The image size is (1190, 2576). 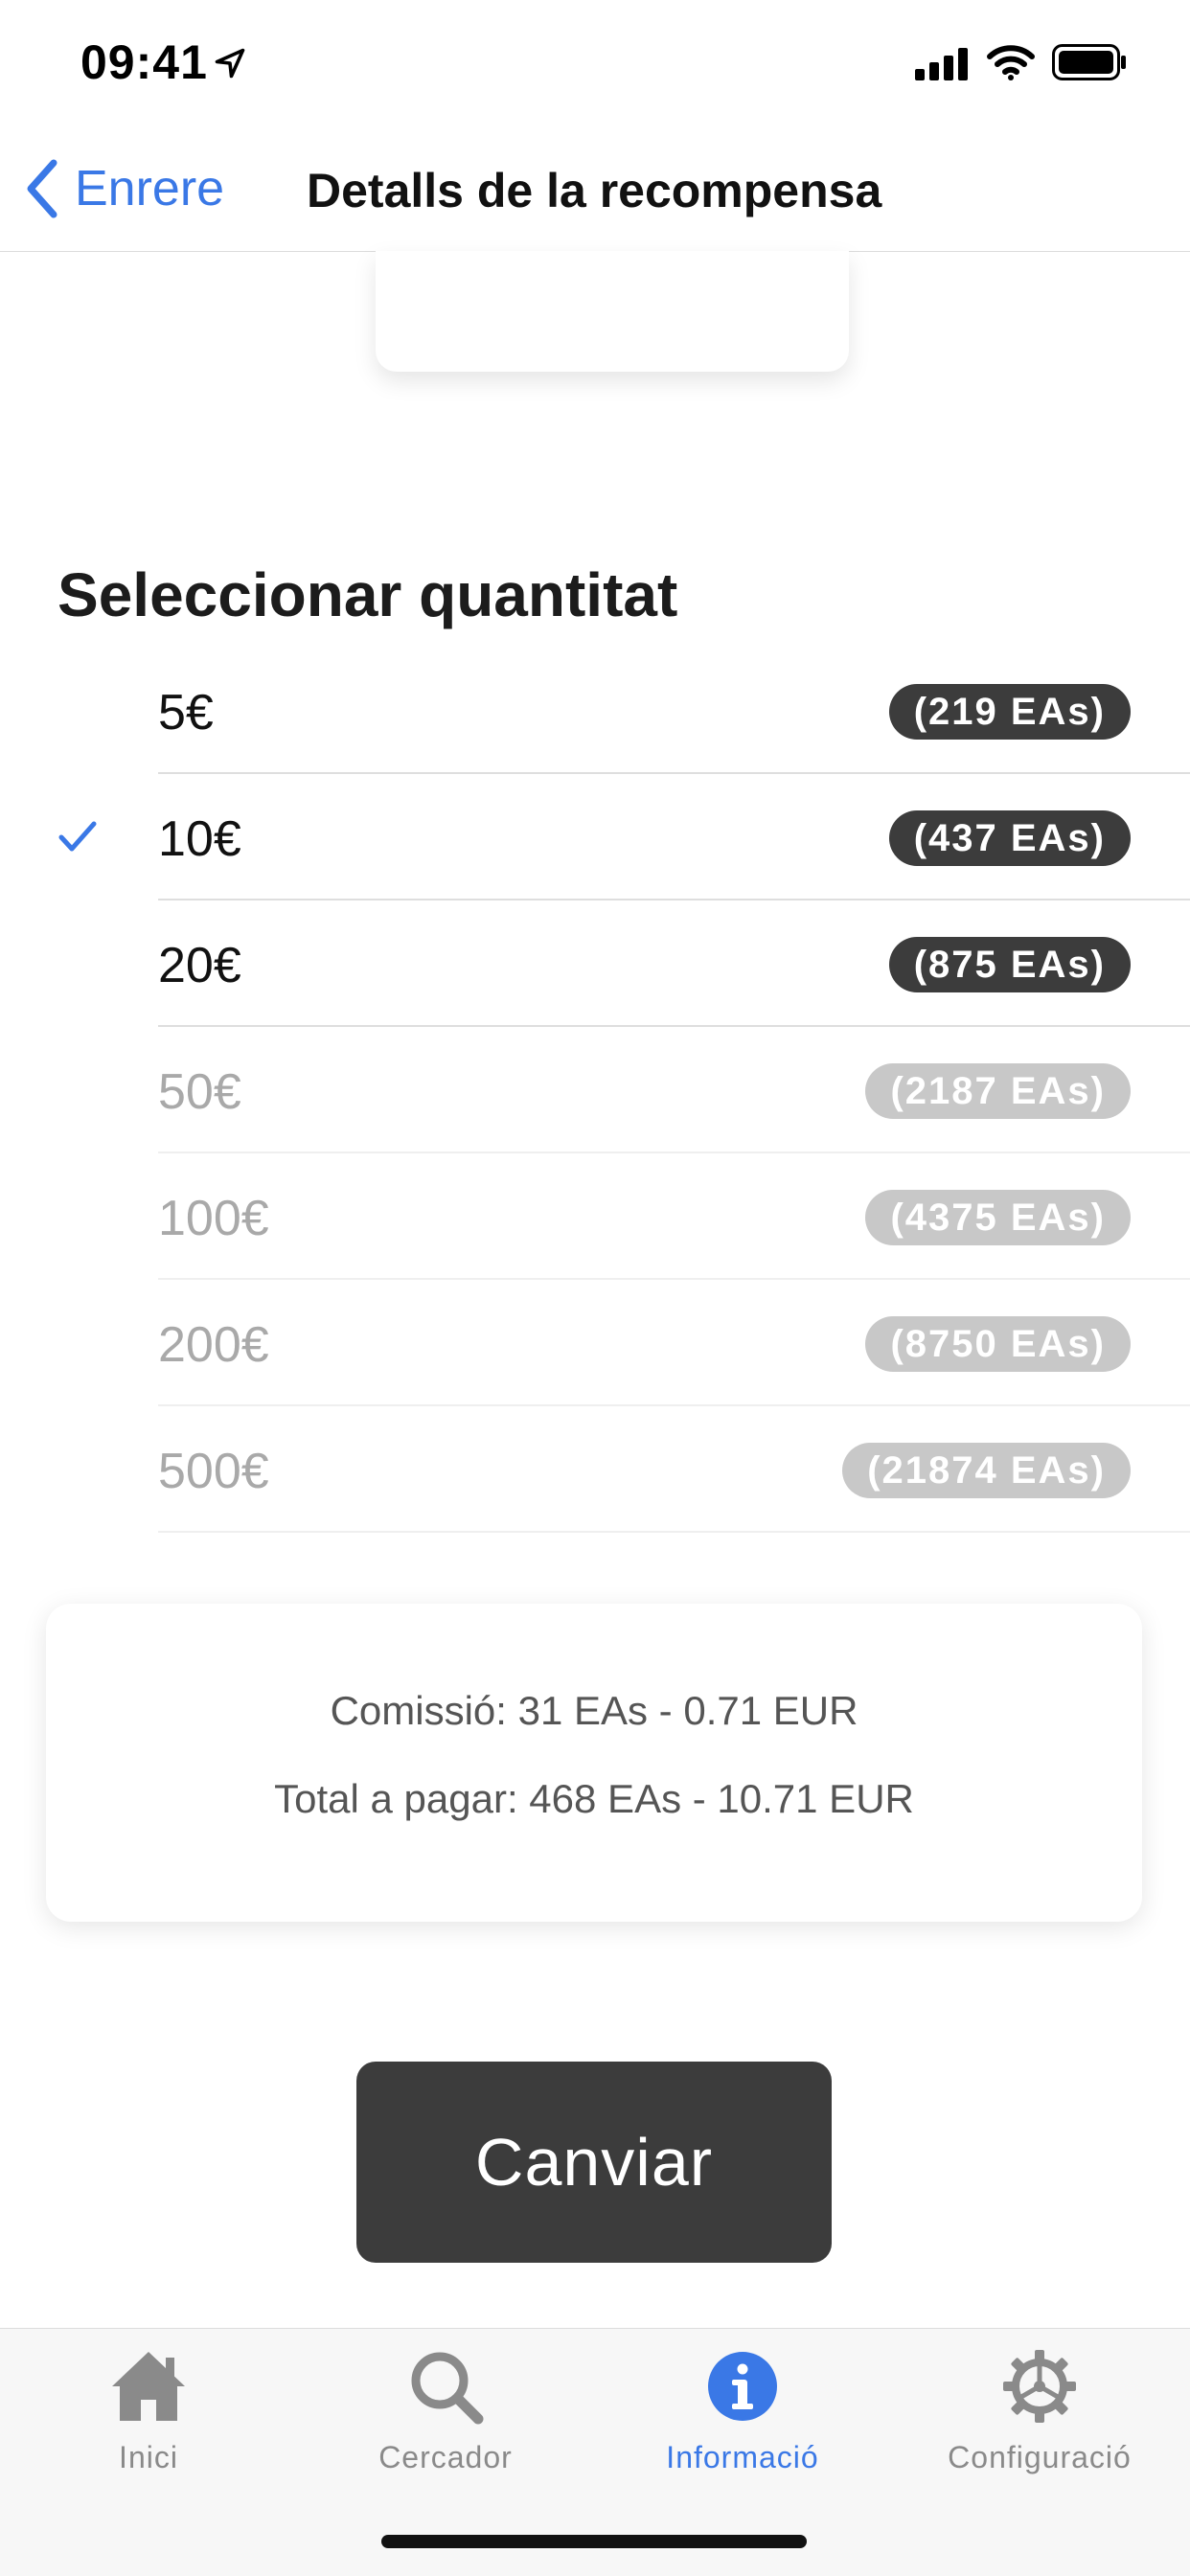 What do you see at coordinates (986, 1470) in the screenshot?
I see `ea-badge: (21874 EAs)` at bounding box center [986, 1470].